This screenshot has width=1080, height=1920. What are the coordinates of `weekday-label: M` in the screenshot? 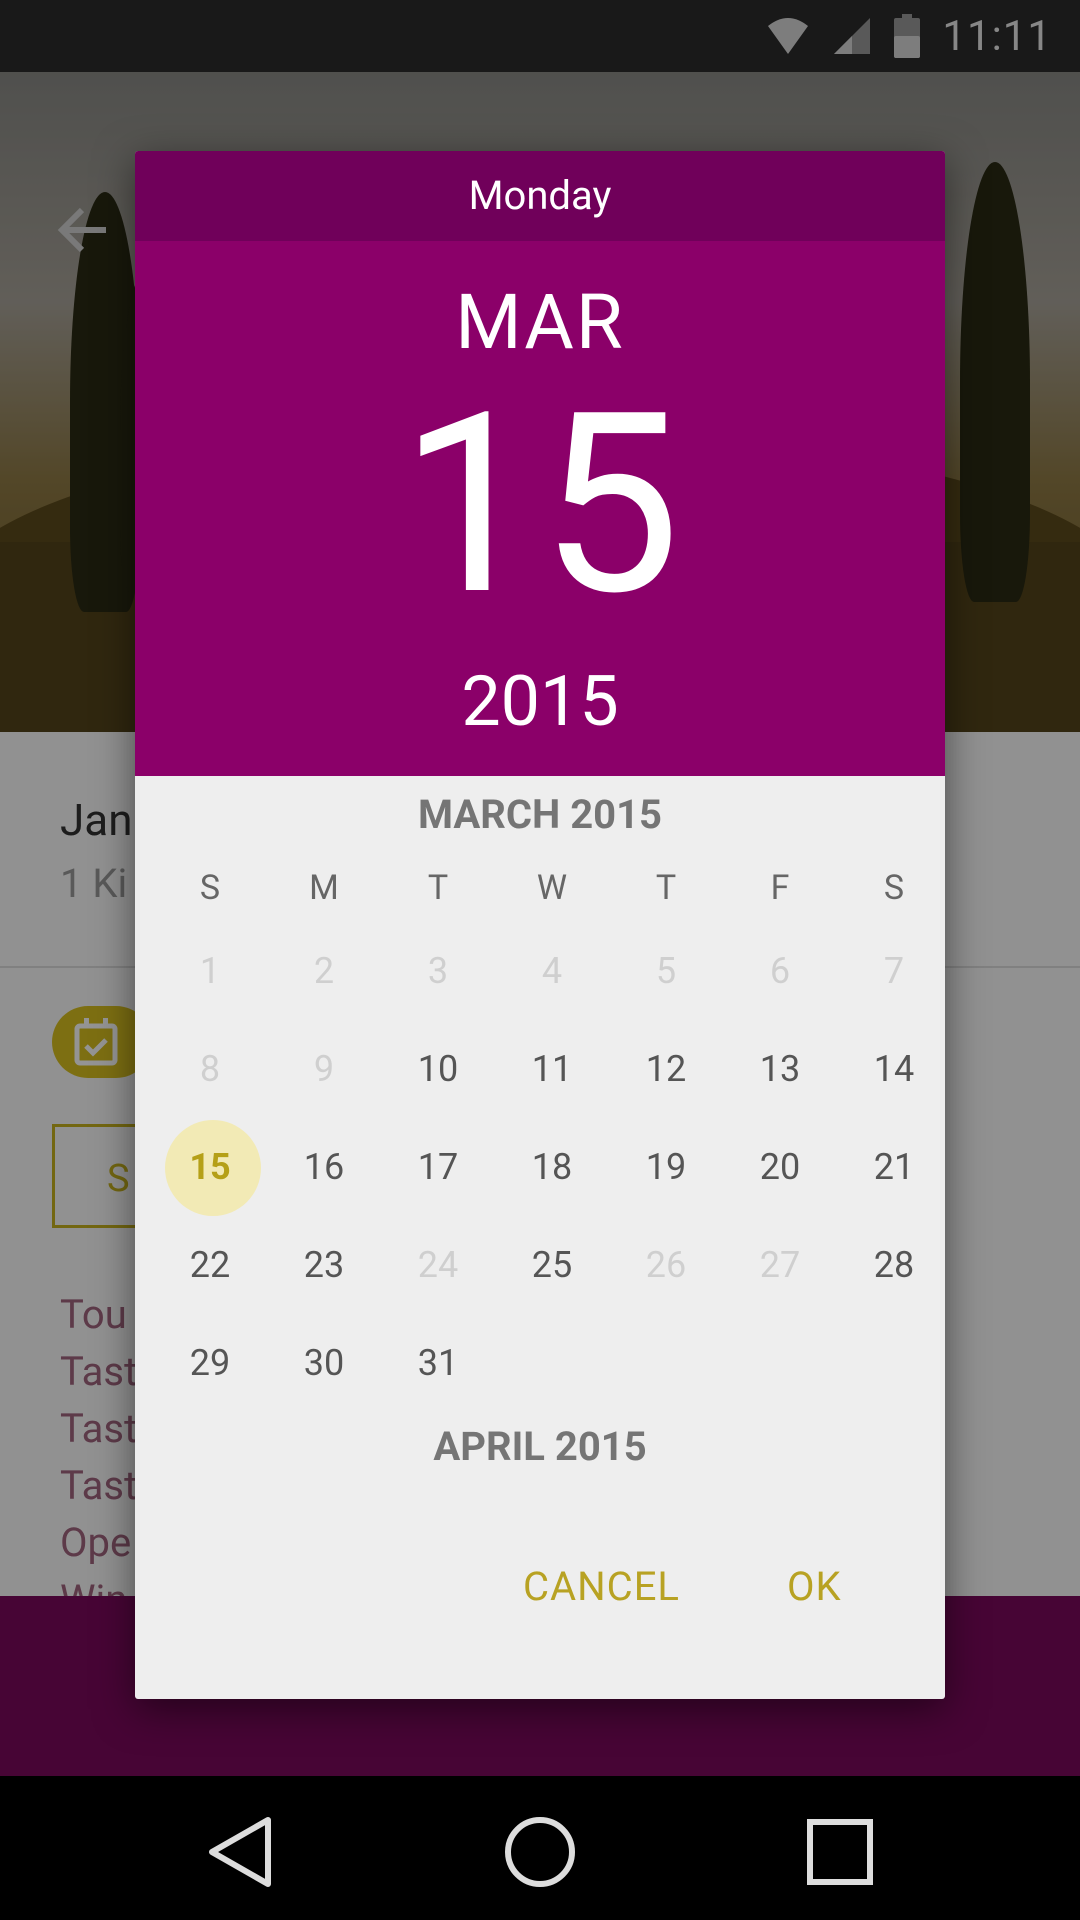 It's located at (324, 888).